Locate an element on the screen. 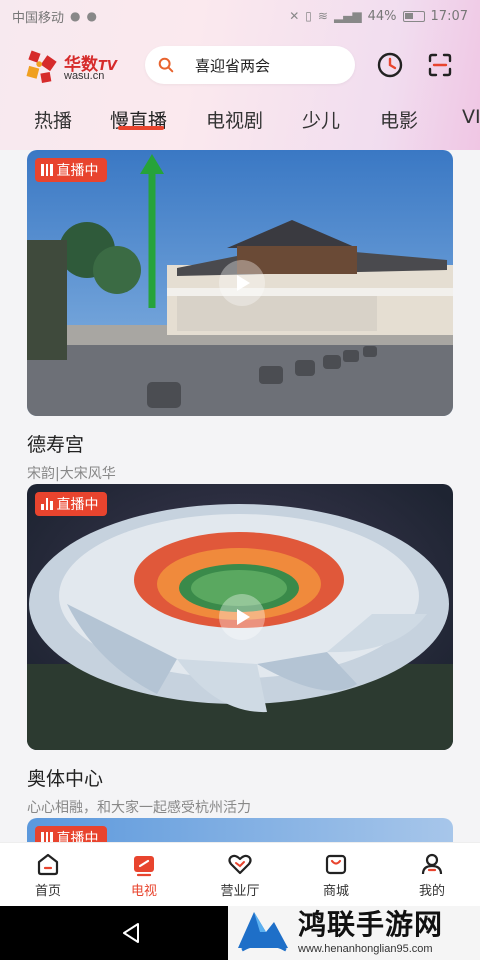 Image resolution: width=480 pixels, height=960 pixels. message-icon: ● is located at coordinates (91, 16).